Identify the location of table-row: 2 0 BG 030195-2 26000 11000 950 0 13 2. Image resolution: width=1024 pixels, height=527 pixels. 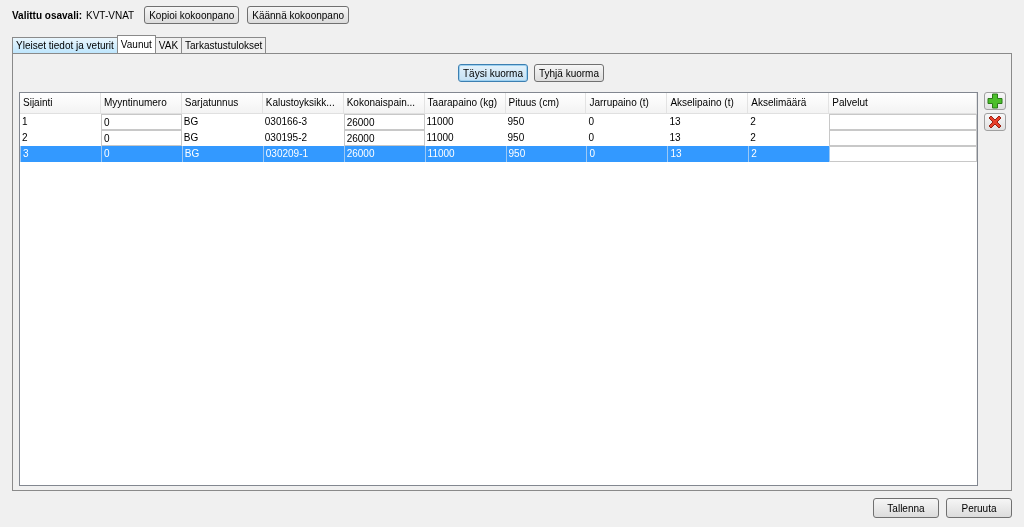
(498, 138).